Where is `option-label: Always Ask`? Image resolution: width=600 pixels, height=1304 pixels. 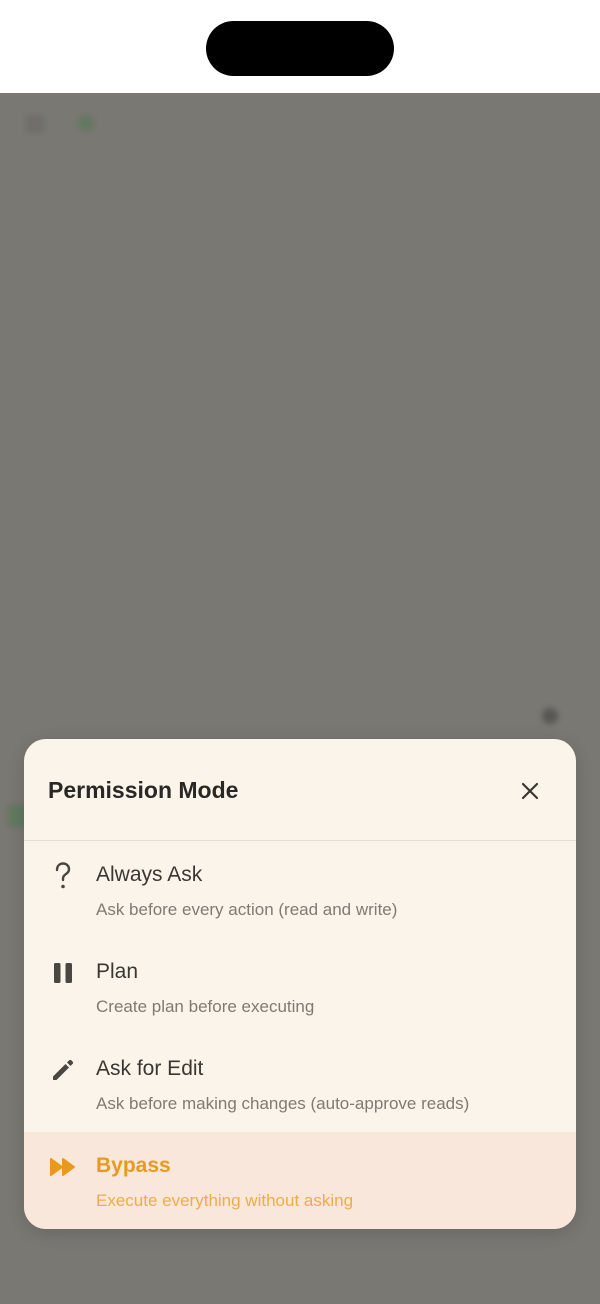
option-label: Always Ask is located at coordinates (149, 874).